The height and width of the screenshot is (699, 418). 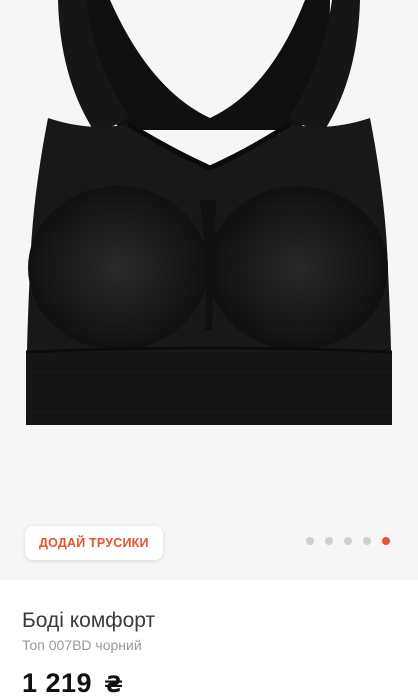 What do you see at coordinates (89, 620) in the screenshot?
I see `product-name: Боді комфорт` at bounding box center [89, 620].